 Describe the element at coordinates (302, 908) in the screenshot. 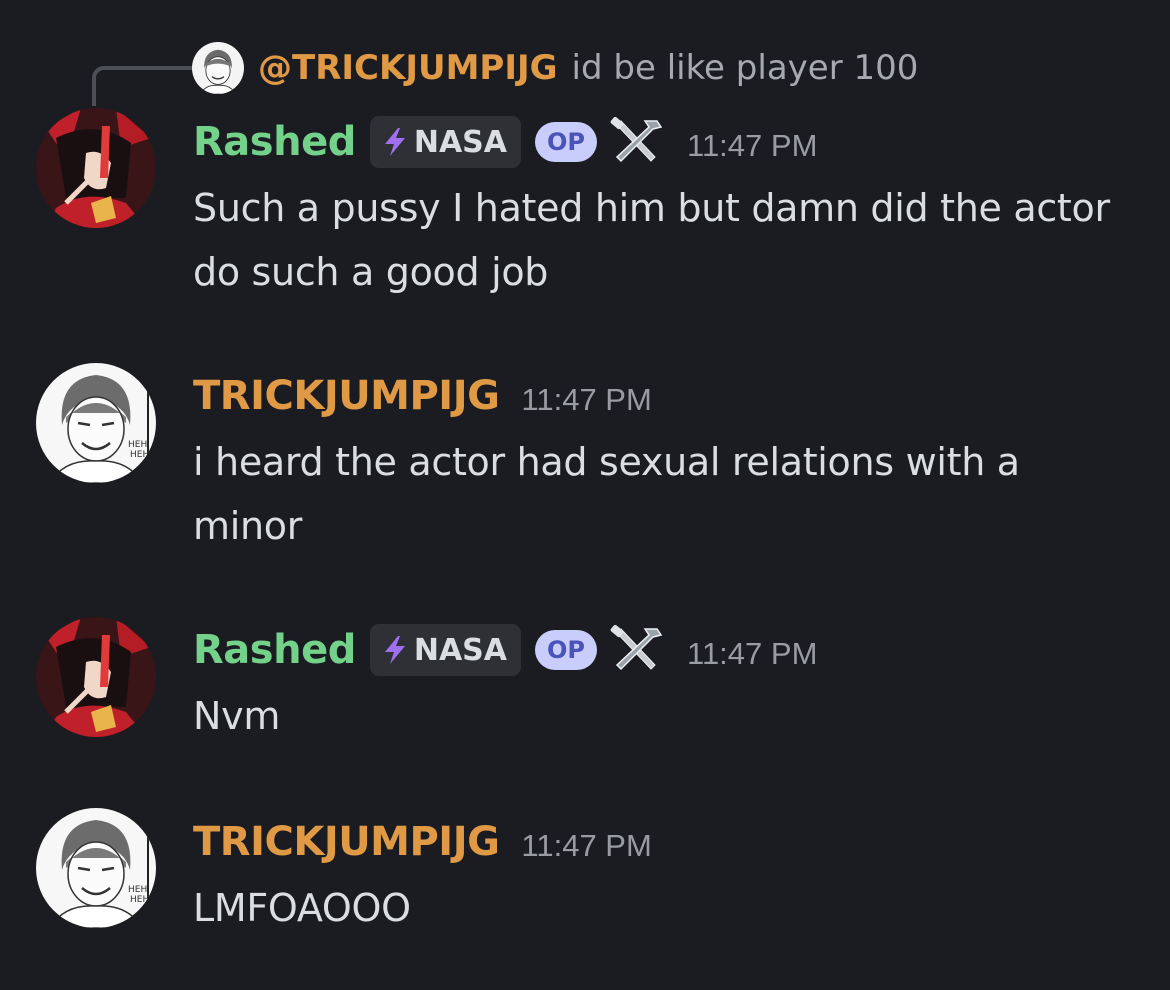

I see `message-content: LMFOAOOO` at that location.